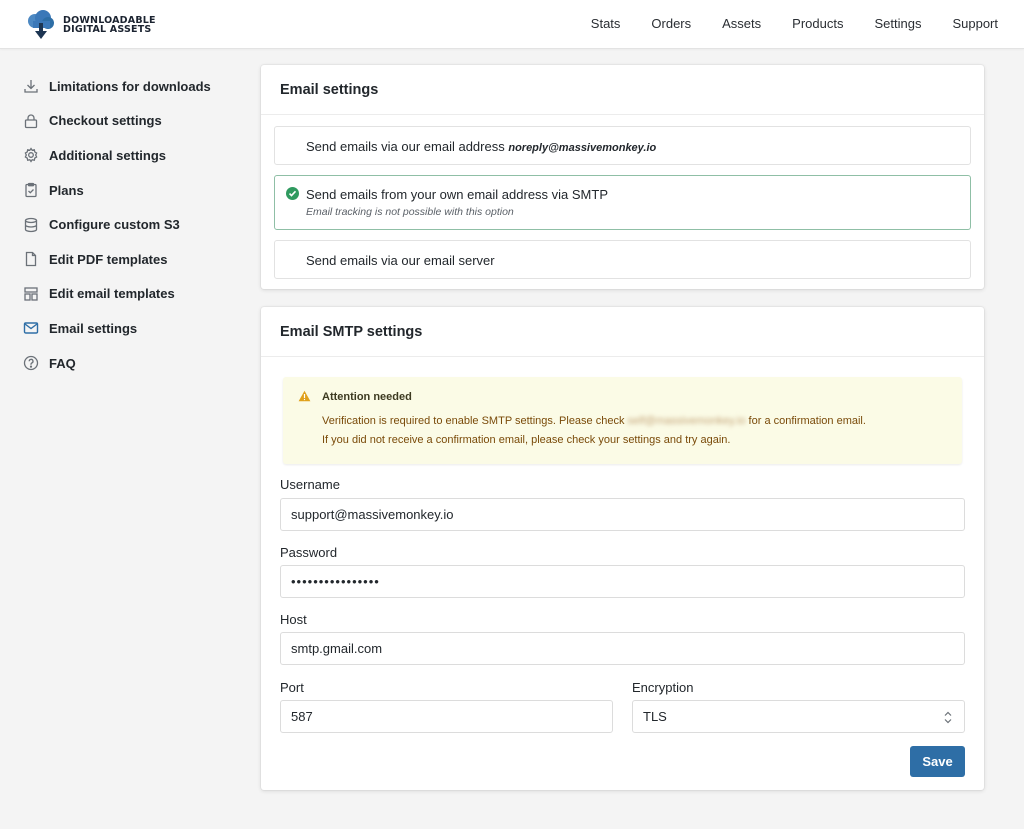 The height and width of the screenshot is (829, 1024). I want to click on noreply-address: noreply@massivemonkey.io, so click(582, 148).